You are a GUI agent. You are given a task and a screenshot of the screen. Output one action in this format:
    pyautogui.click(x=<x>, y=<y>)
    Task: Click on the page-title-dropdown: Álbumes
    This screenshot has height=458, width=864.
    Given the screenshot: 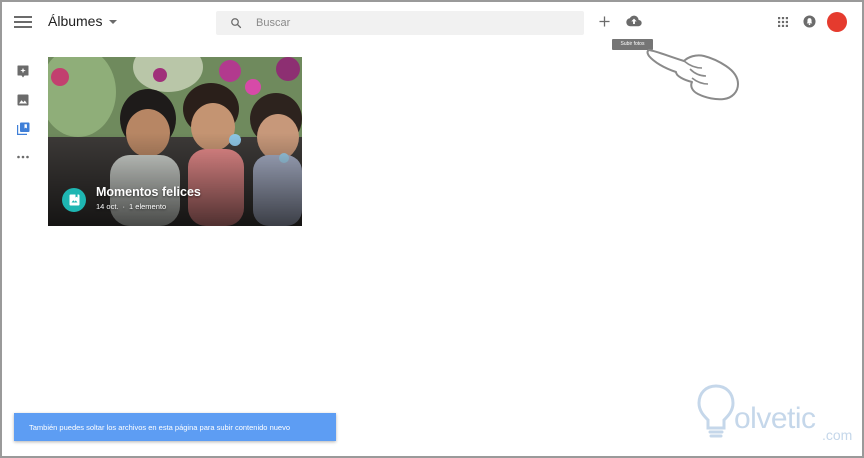 What is the action you would take?
    pyautogui.click(x=83, y=21)
    